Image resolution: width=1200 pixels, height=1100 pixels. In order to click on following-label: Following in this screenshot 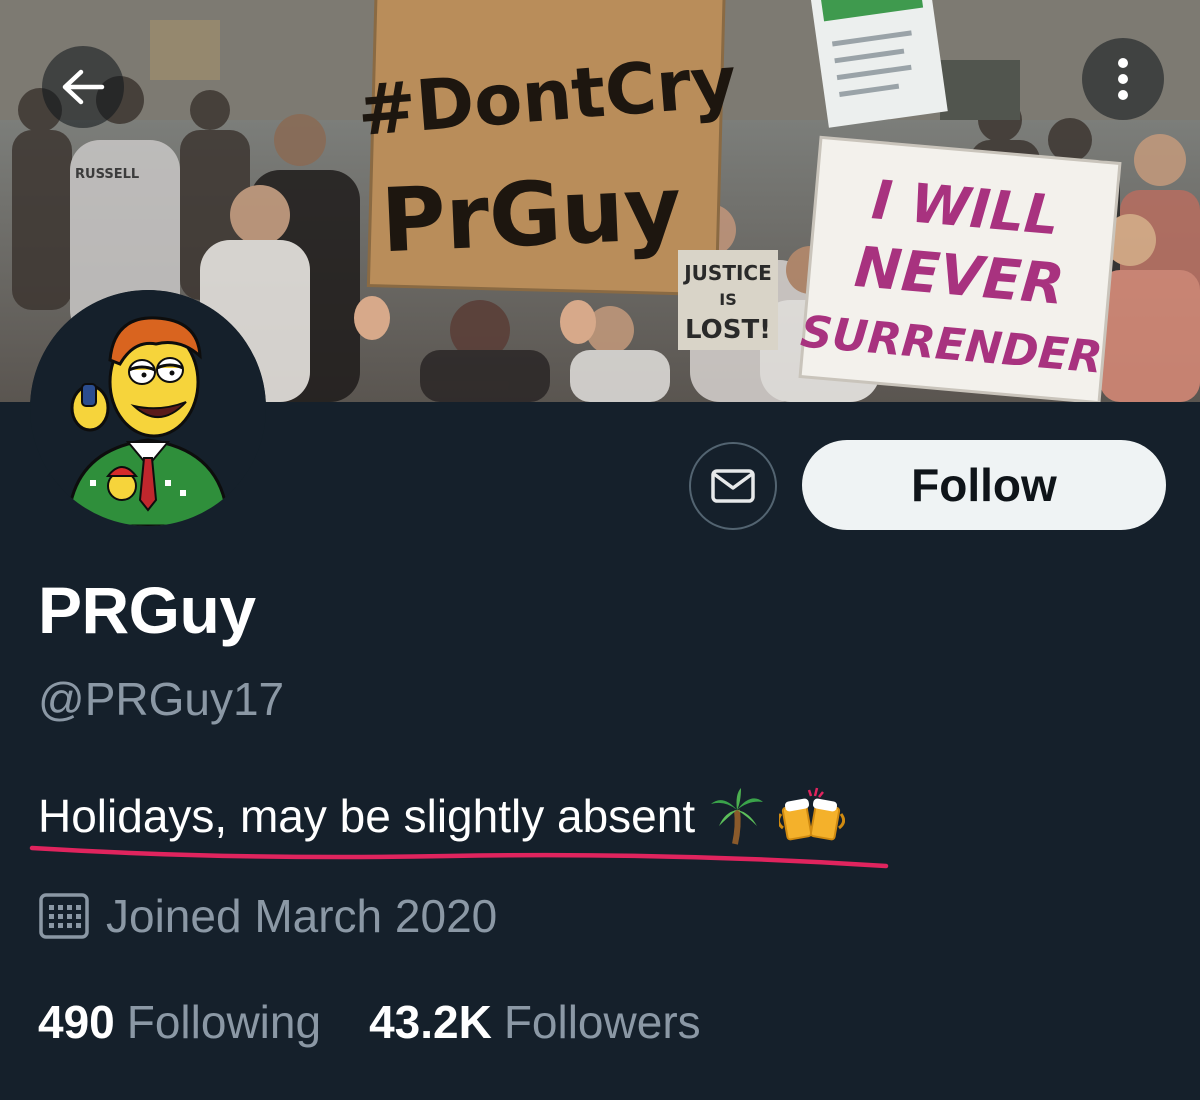, I will do `click(224, 1022)`.